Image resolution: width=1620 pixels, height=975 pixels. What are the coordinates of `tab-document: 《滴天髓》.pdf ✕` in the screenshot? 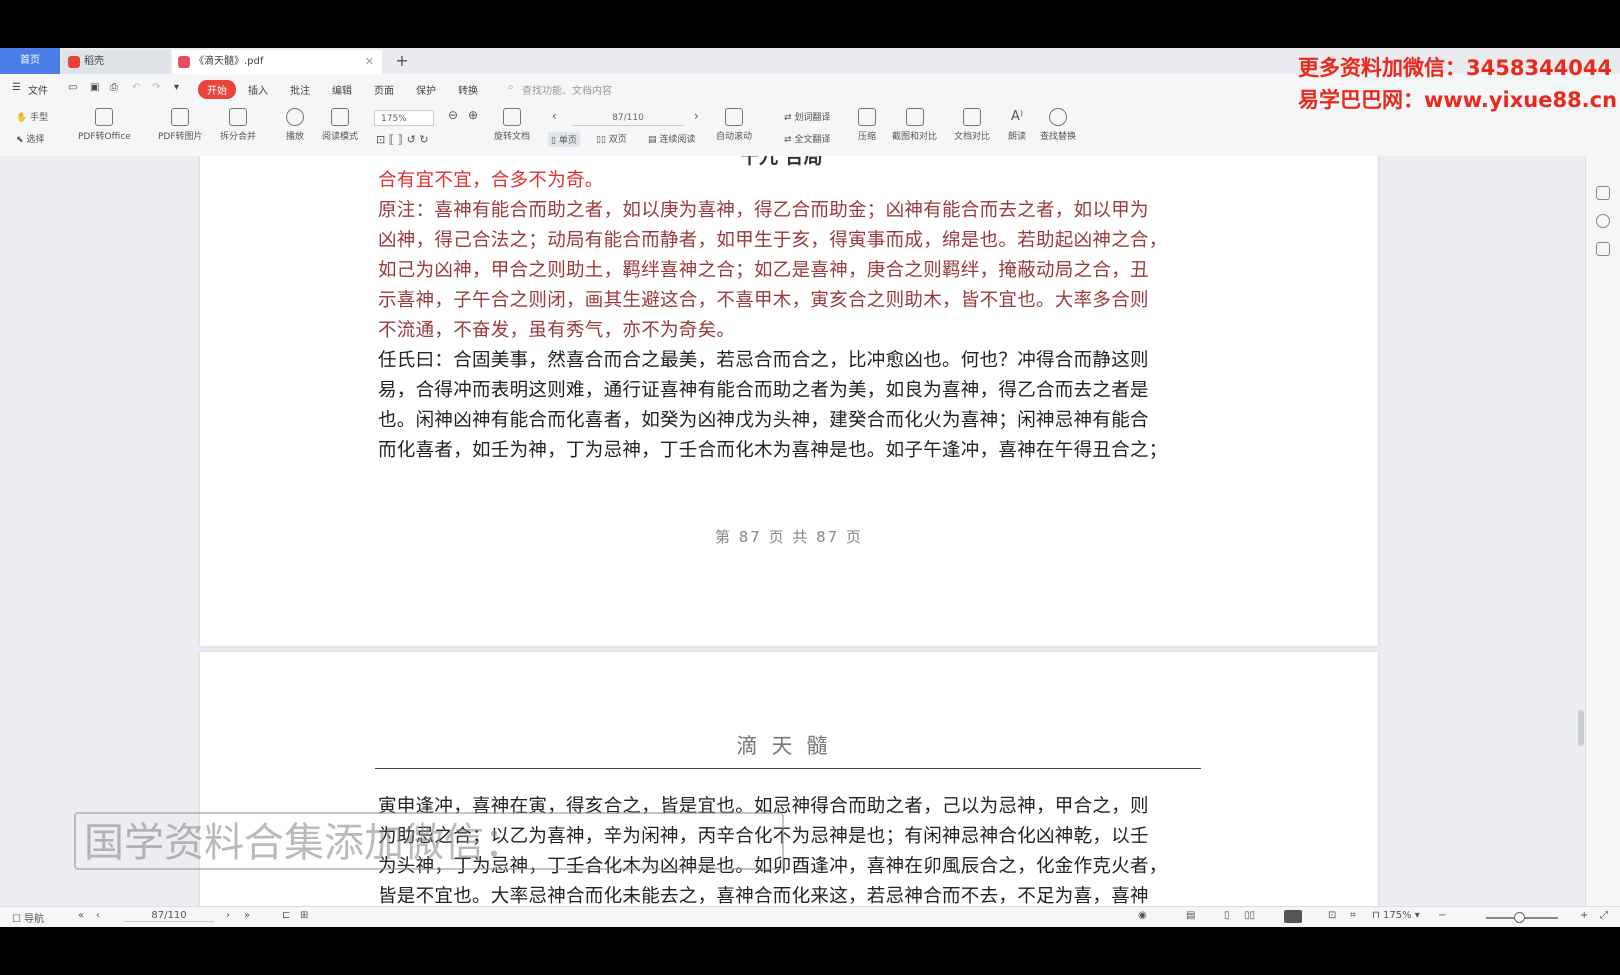 It's located at (277, 62).